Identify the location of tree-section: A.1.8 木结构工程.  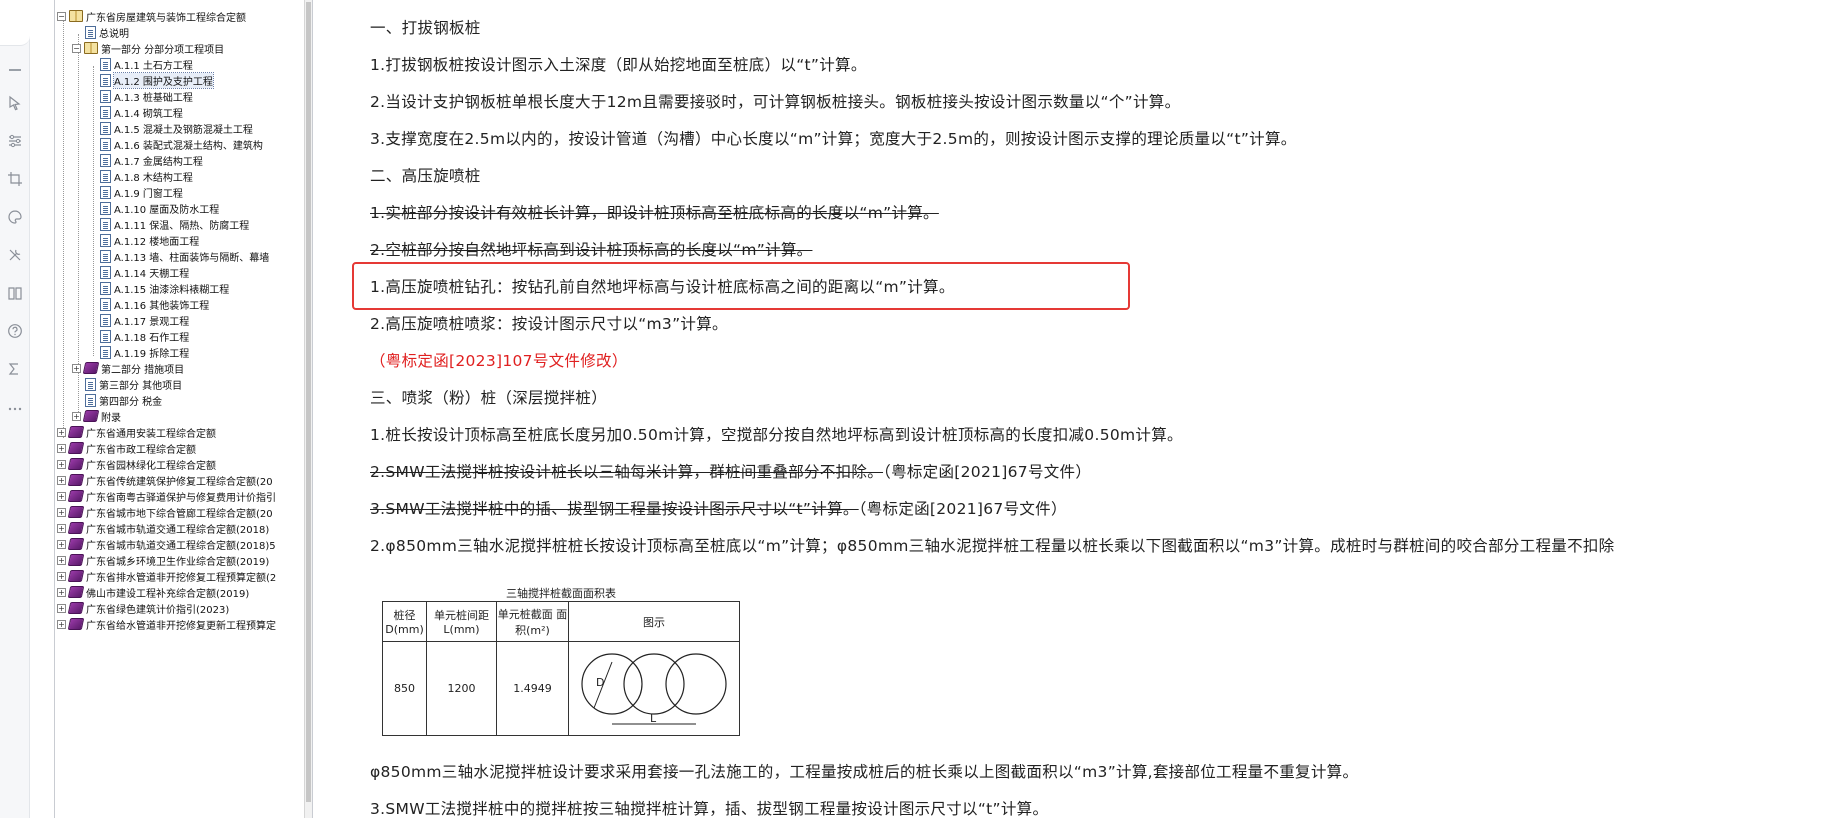
(146, 176).